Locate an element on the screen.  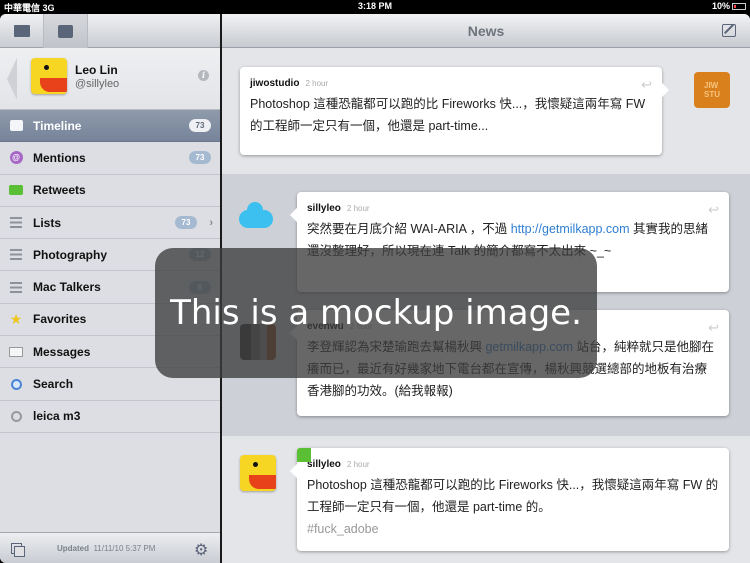
tweet-link: http://getmilkapp.com is located at coordinates (570, 229).